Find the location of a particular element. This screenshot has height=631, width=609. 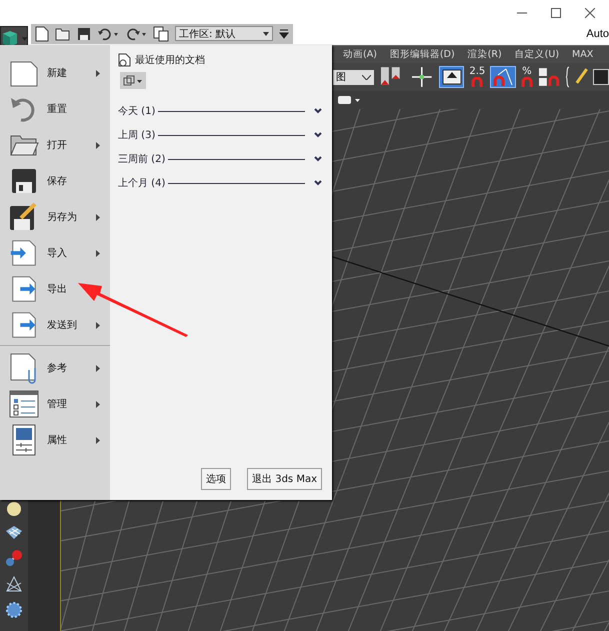

document-paperclip-icon is located at coordinates (24, 368).